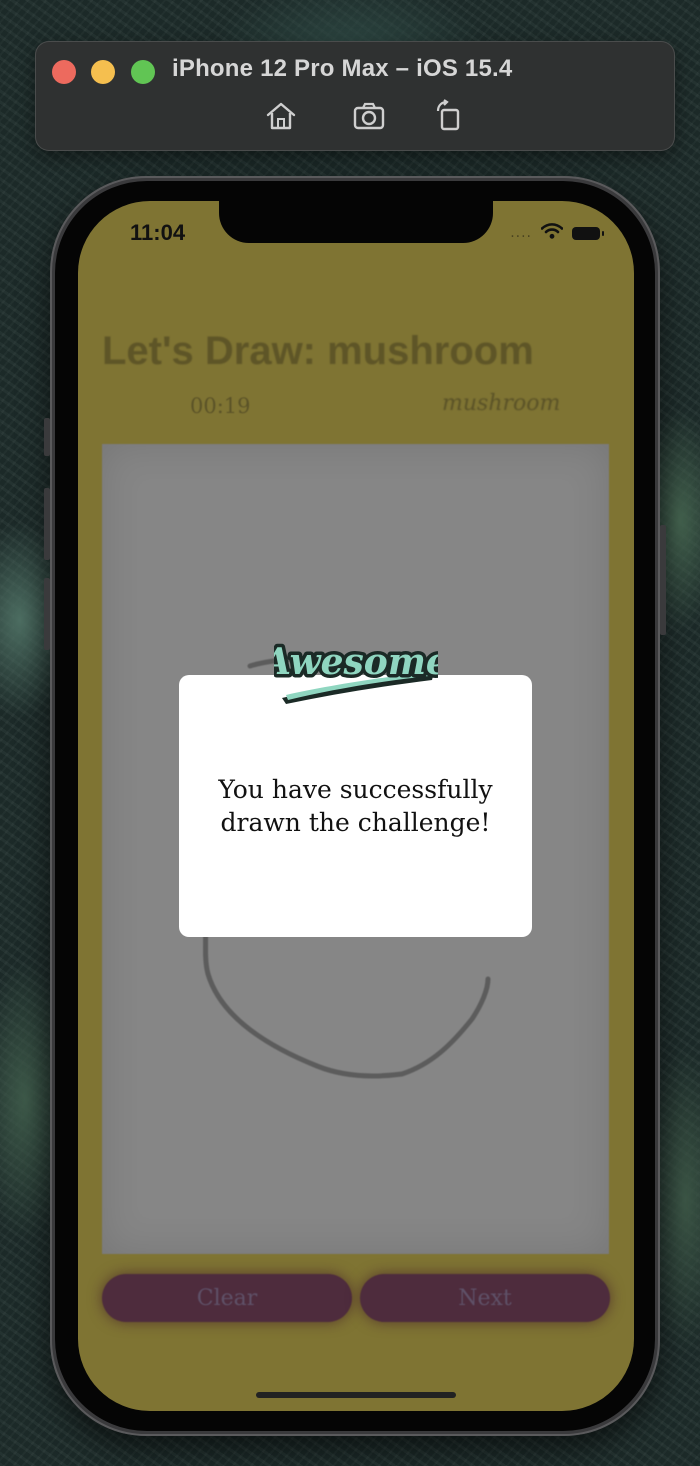  Describe the element at coordinates (356, 662) in the screenshot. I see `badge-text: Awesome` at that location.